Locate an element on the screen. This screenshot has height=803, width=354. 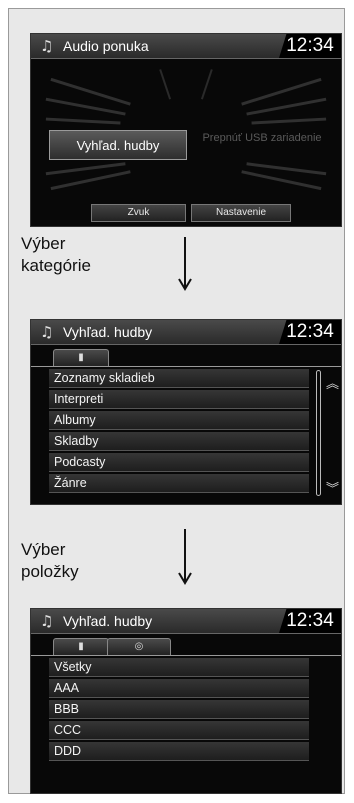
scroll-down-icon: ︾ is located at coordinates (332, 489).